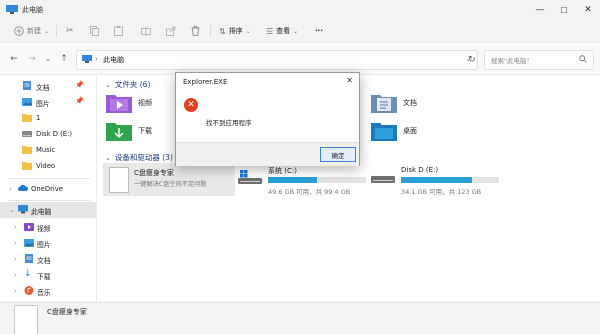  Describe the element at coordinates (48, 118) in the screenshot. I see `sidebar-item-folder-1: 1` at that location.